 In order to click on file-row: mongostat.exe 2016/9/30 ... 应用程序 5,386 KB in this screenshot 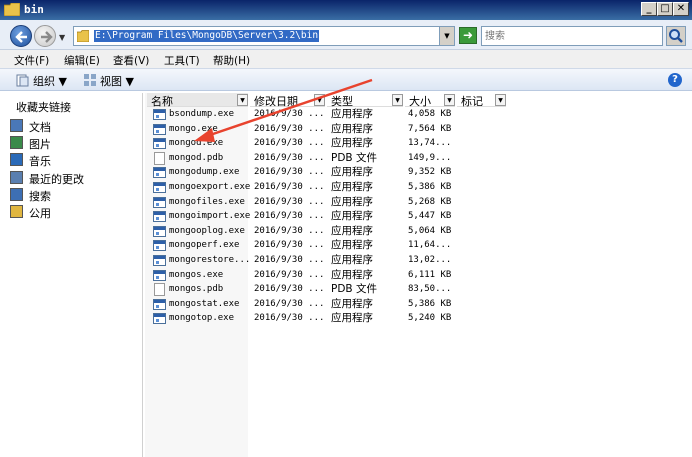, I will do `click(418, 304)`.